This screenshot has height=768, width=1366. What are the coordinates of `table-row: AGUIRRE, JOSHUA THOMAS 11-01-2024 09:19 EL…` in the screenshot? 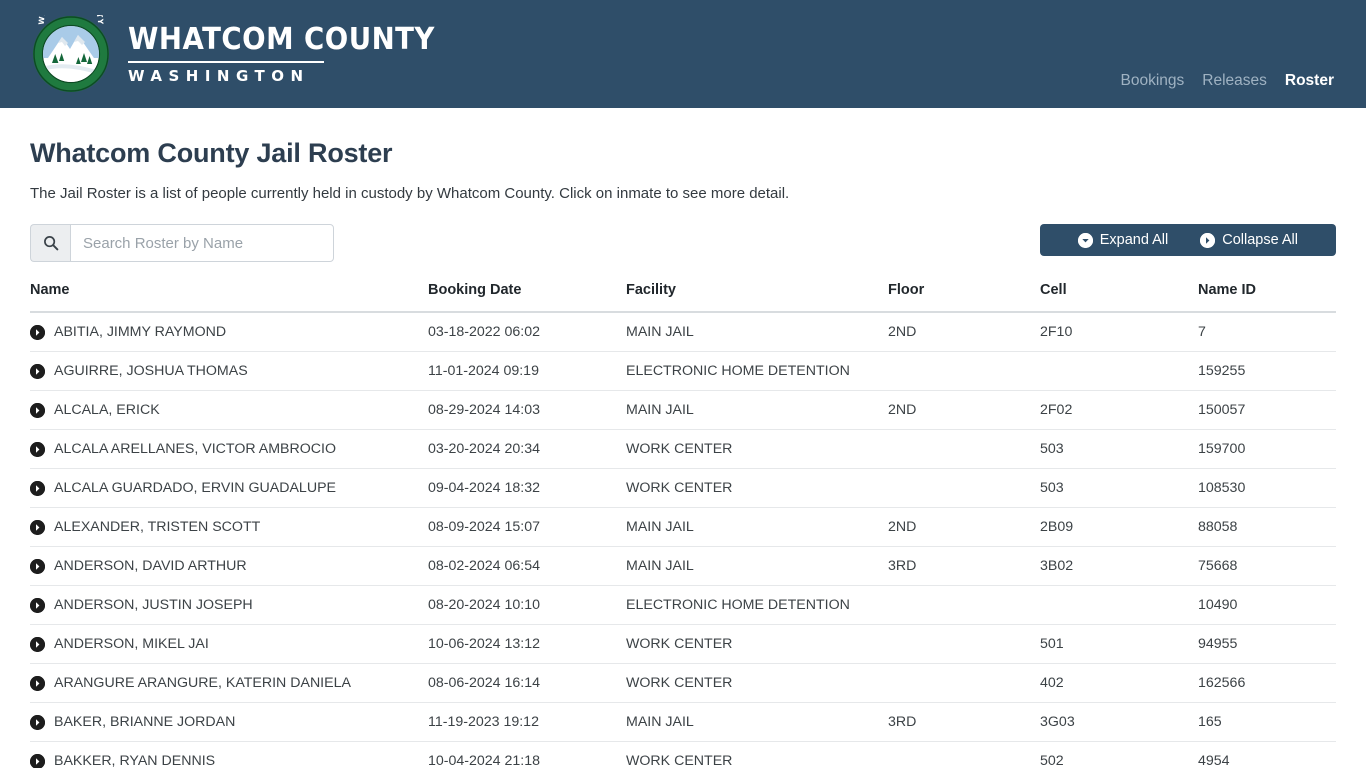 It's located at (683, 371).